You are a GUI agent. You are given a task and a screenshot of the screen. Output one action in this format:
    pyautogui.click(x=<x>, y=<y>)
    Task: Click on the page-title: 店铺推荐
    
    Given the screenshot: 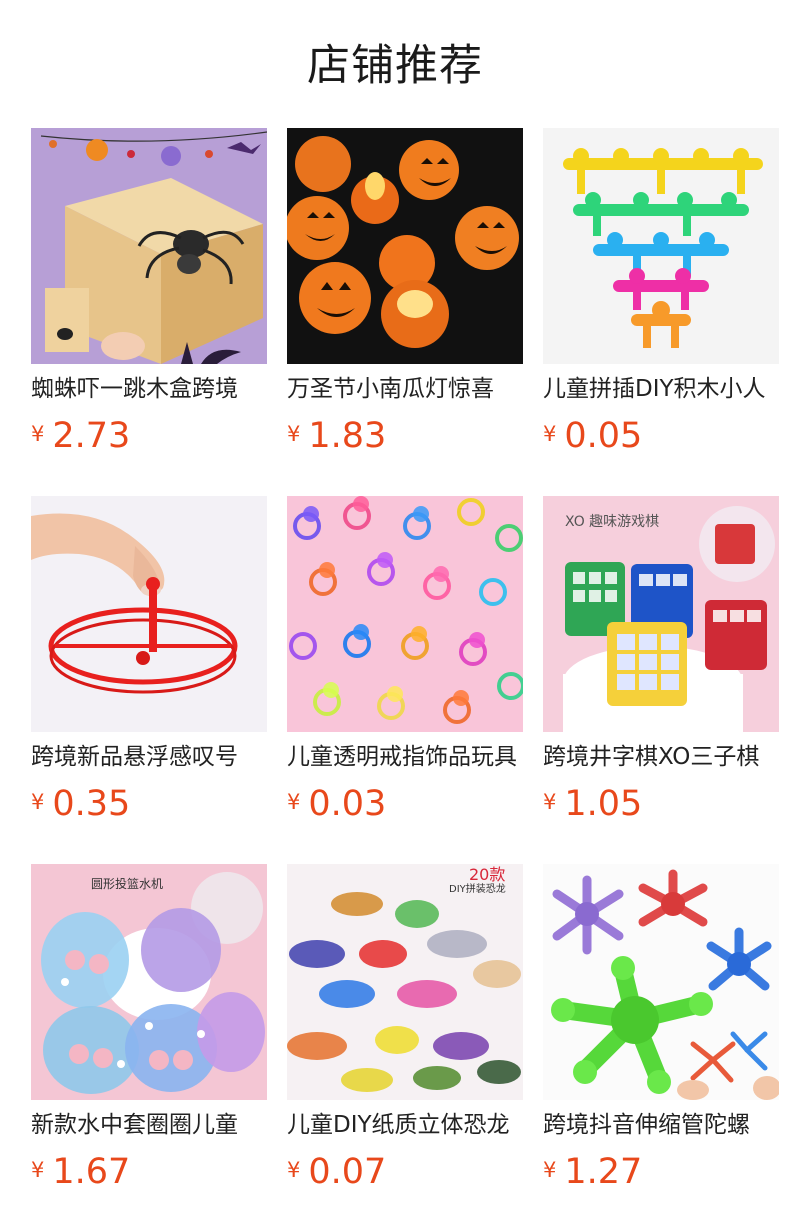 What is the action you would take?
    pyautogui.click(x=395, y=66)
    